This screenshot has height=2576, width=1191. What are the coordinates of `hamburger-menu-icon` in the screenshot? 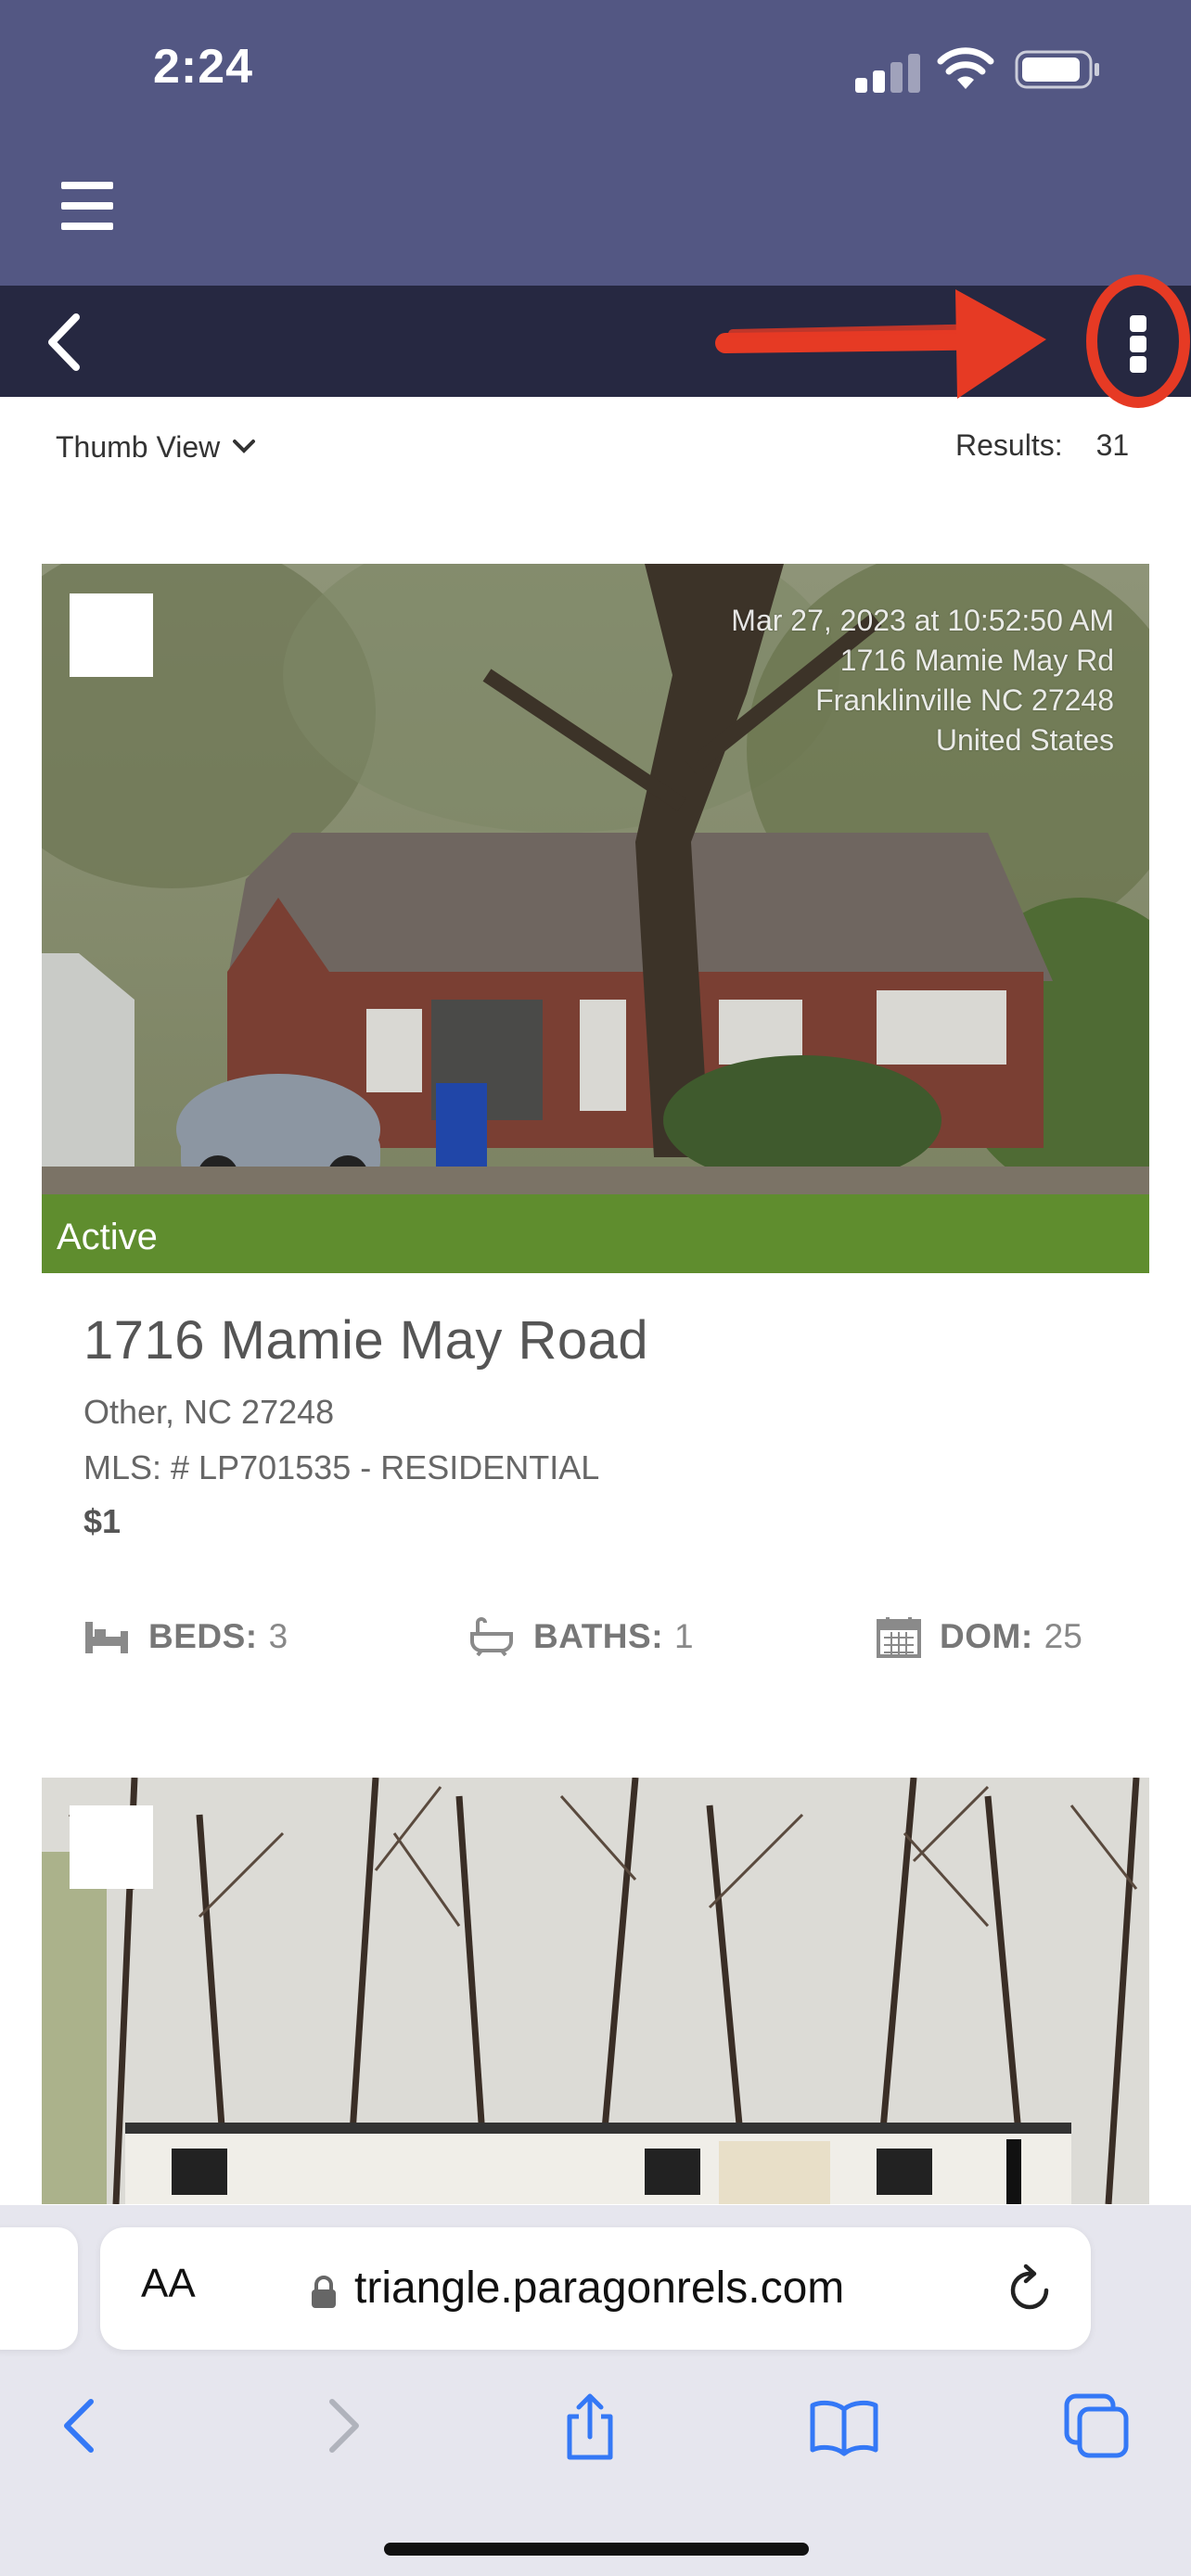 It's located at (93, 208).